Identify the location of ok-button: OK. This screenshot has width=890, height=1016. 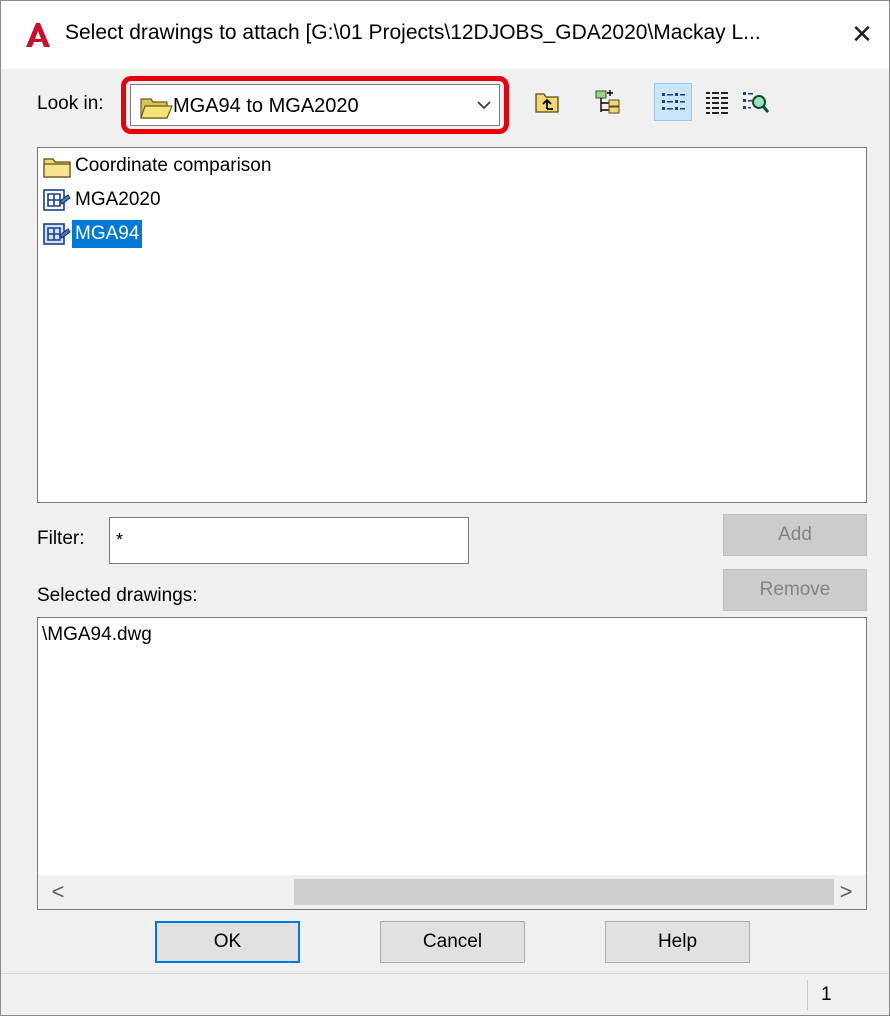
(227, 942).